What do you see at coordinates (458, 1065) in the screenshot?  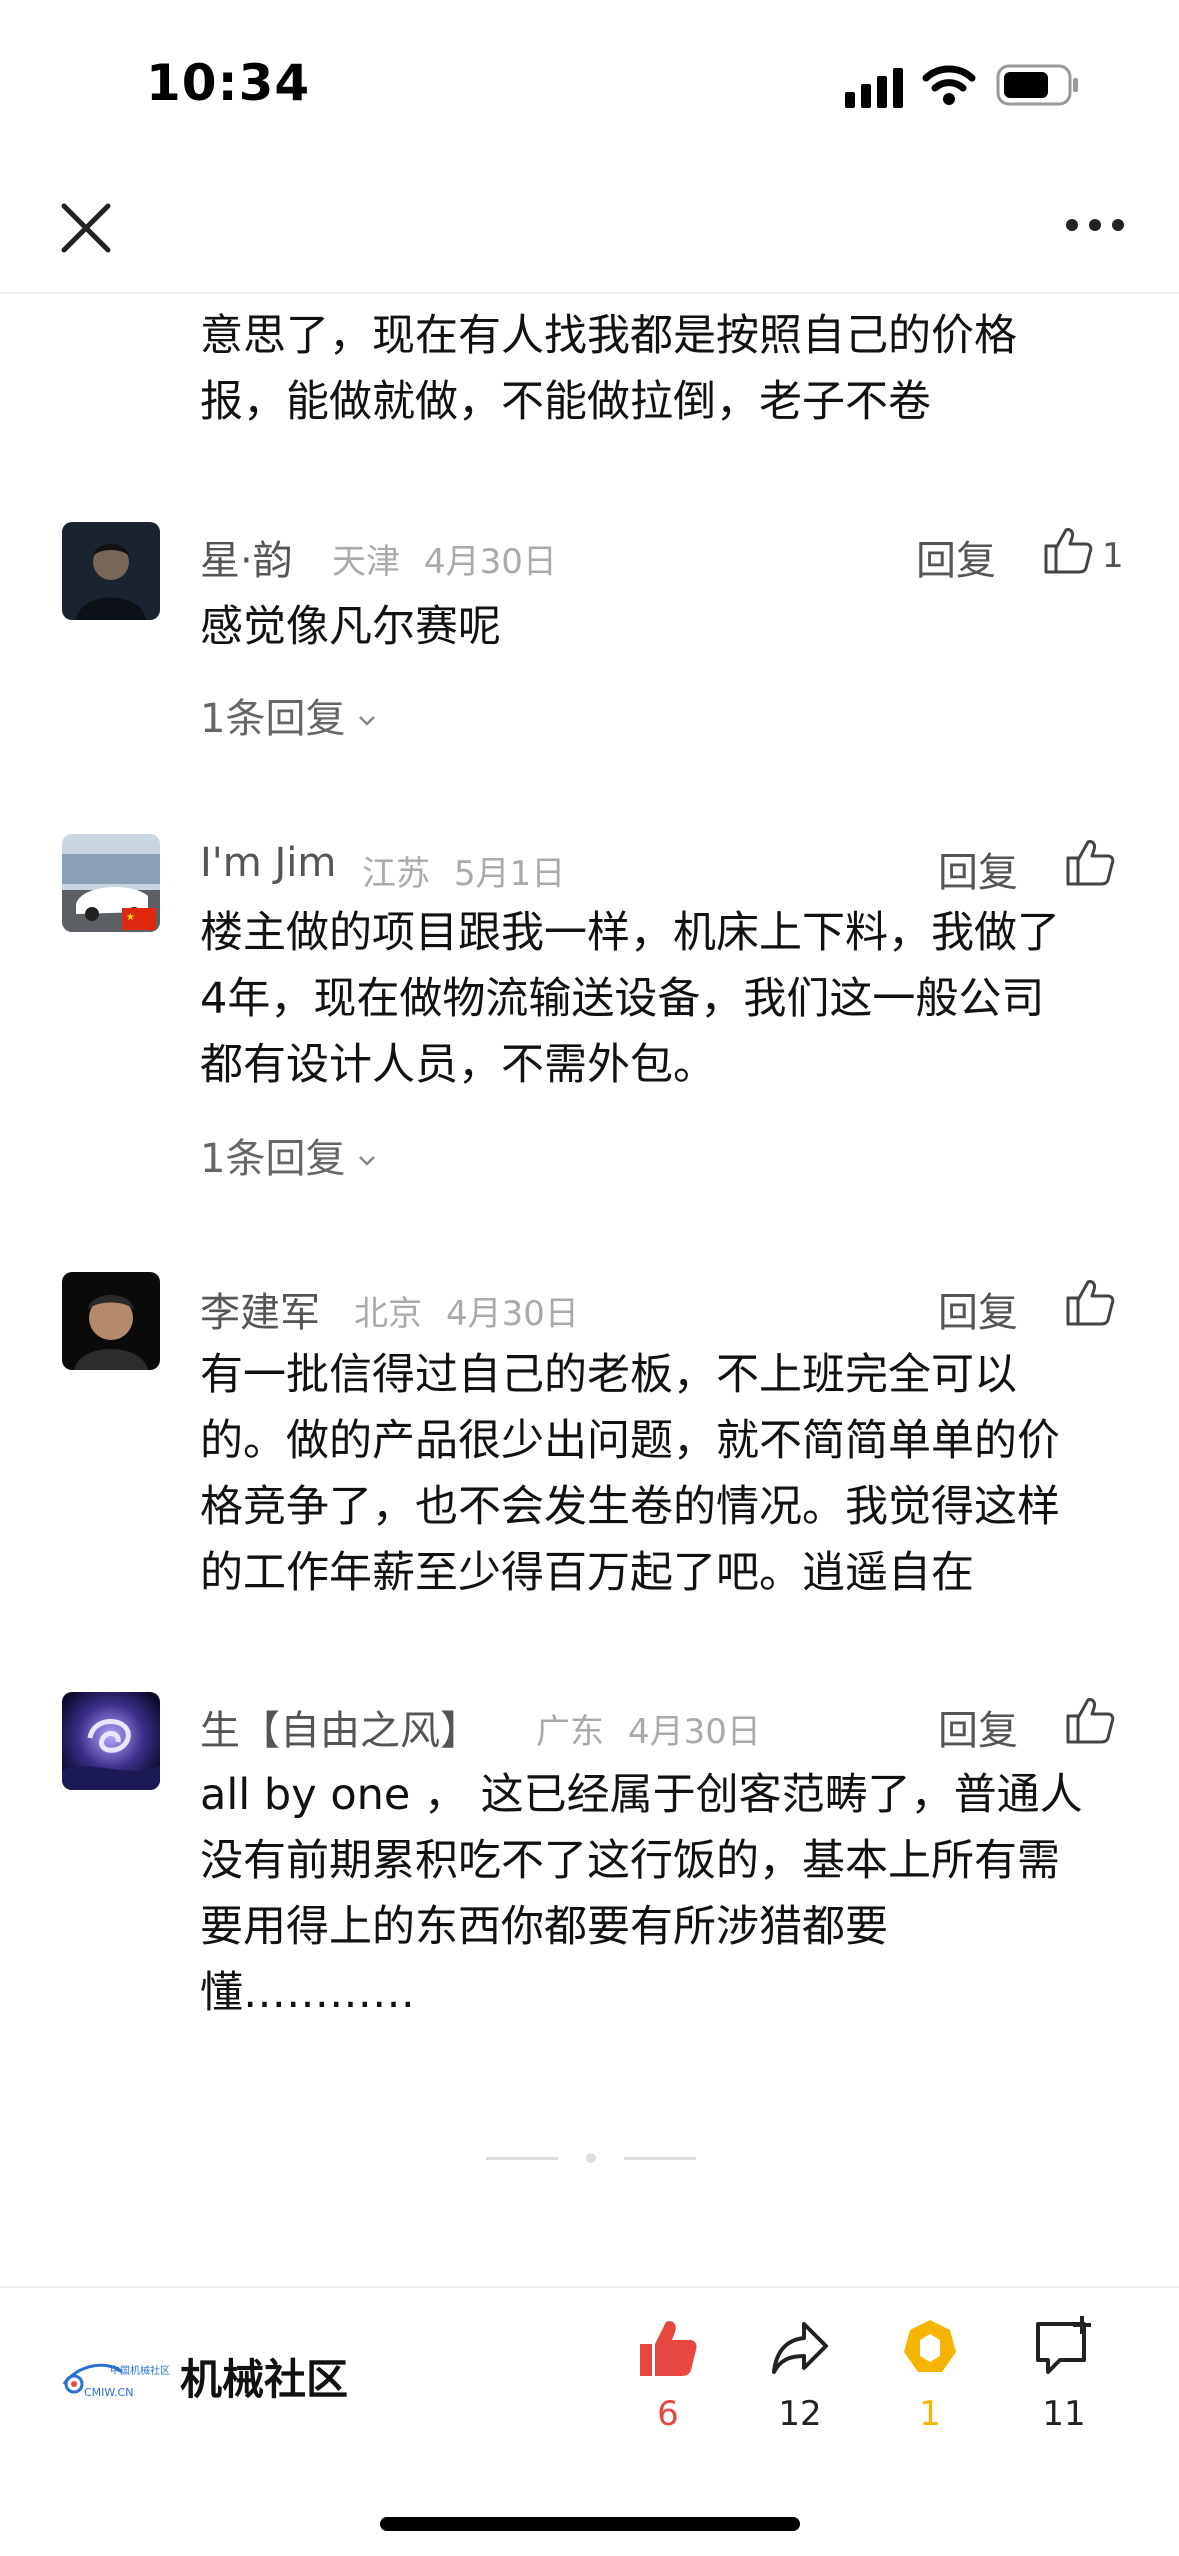 I see `comment-line: 都有设计人员，不需外包。` at bounding box center [458, 1065].